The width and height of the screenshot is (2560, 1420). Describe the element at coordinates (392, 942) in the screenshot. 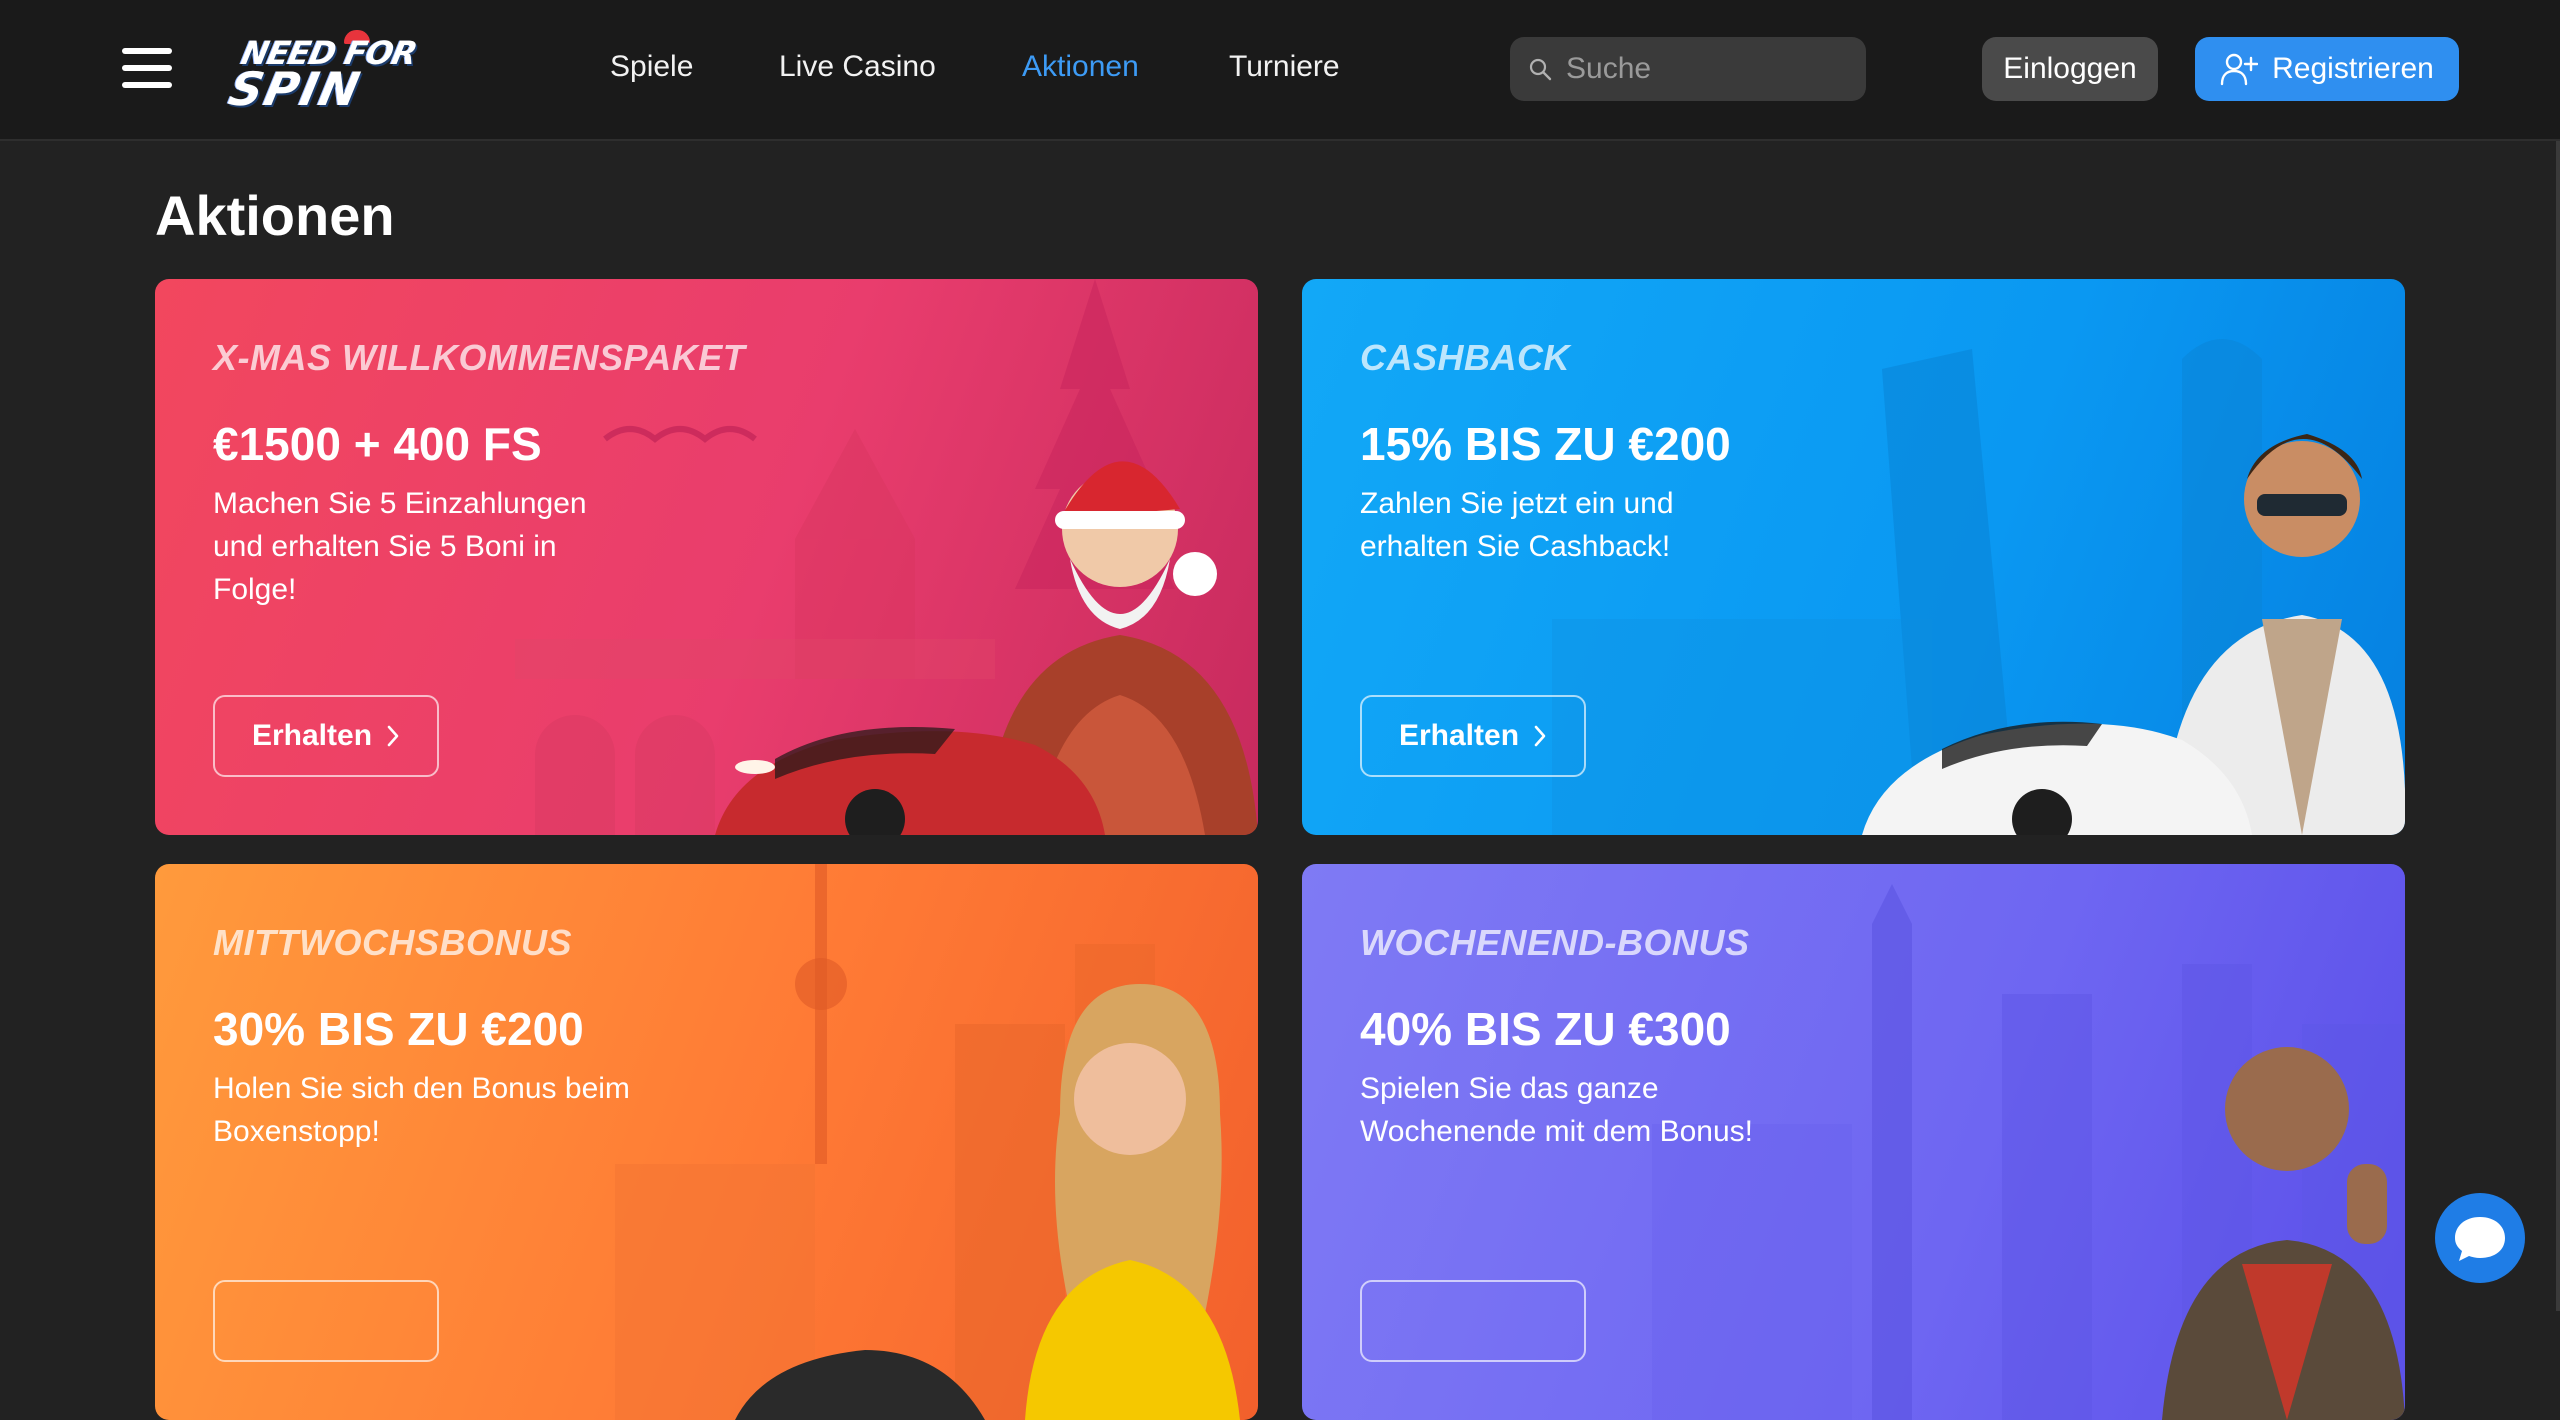

I see `promo-kicker: MITTWOCHSBONUS` at that location.